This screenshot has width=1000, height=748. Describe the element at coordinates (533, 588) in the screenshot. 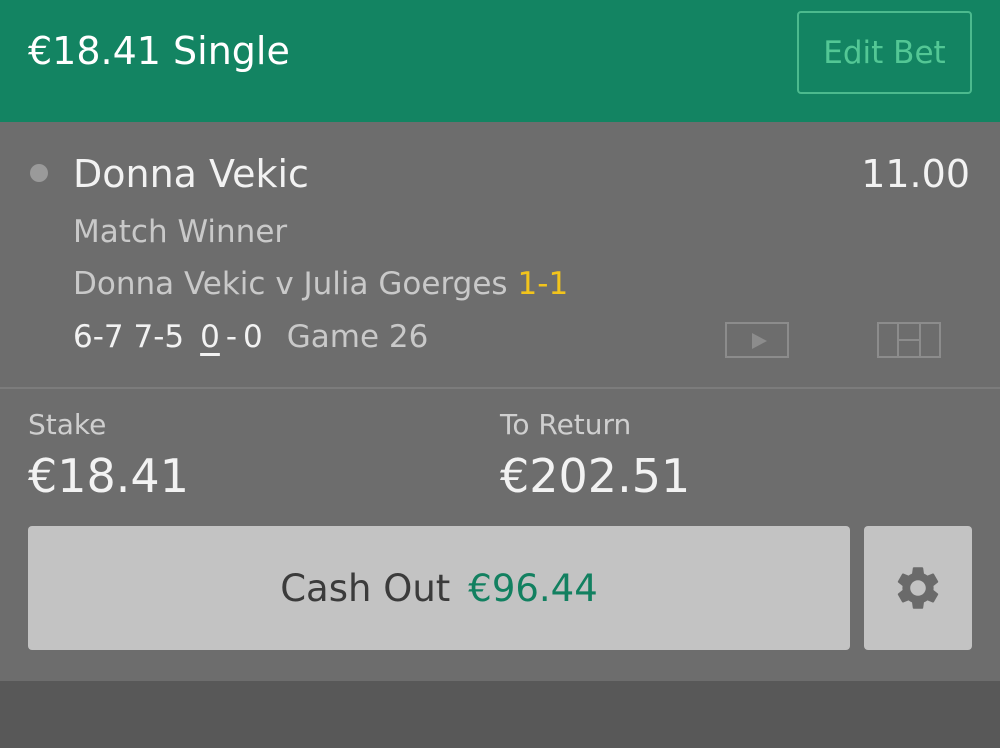

I see `cash-out-amount: €96.44` at that location.